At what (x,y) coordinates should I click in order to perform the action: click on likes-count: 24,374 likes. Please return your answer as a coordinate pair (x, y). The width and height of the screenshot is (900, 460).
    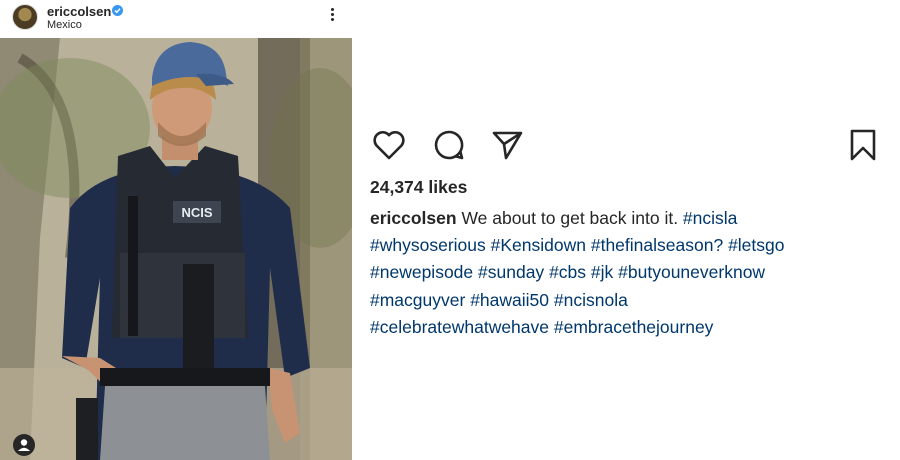
    Looking at the image, I should click on (418, 187).